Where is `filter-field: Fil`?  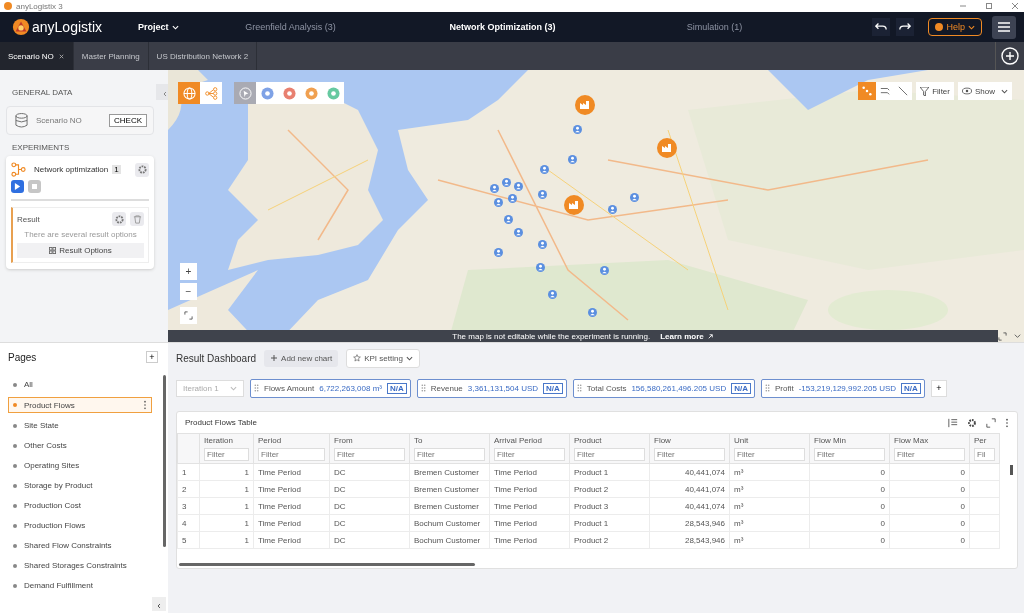 filter-field: Fil is located at coordinates (984, 454).